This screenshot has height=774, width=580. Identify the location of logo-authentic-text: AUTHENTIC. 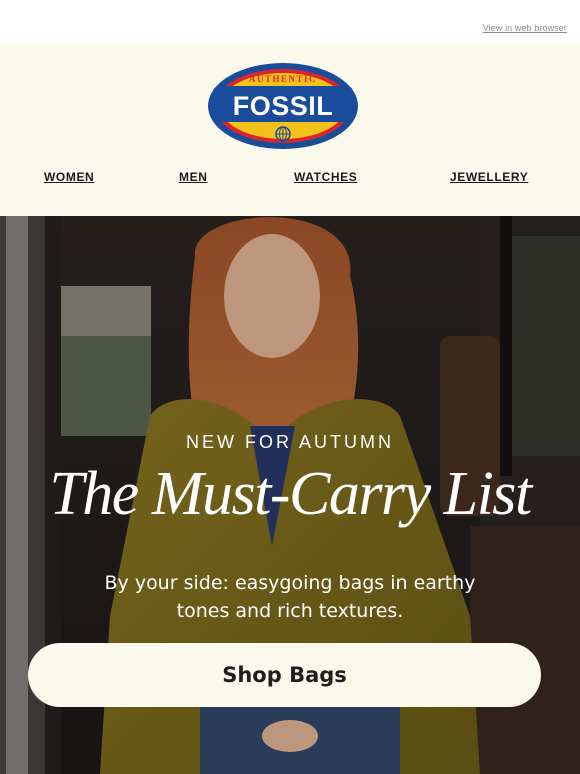
(283, 79).